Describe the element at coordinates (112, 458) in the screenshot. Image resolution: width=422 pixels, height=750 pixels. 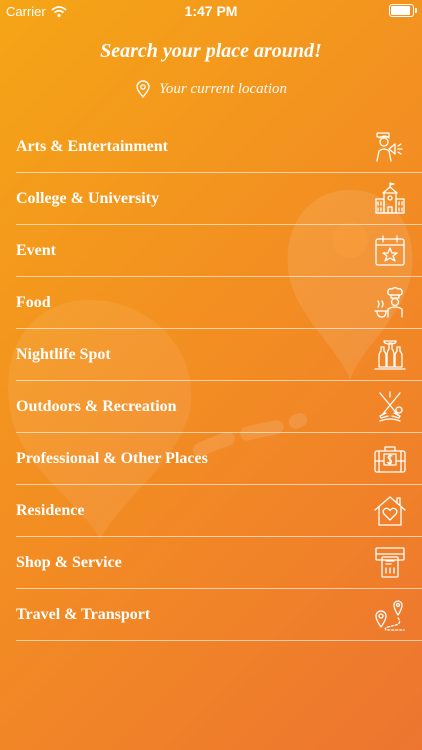
I see `category-label: Professional & Other Places` at that location.